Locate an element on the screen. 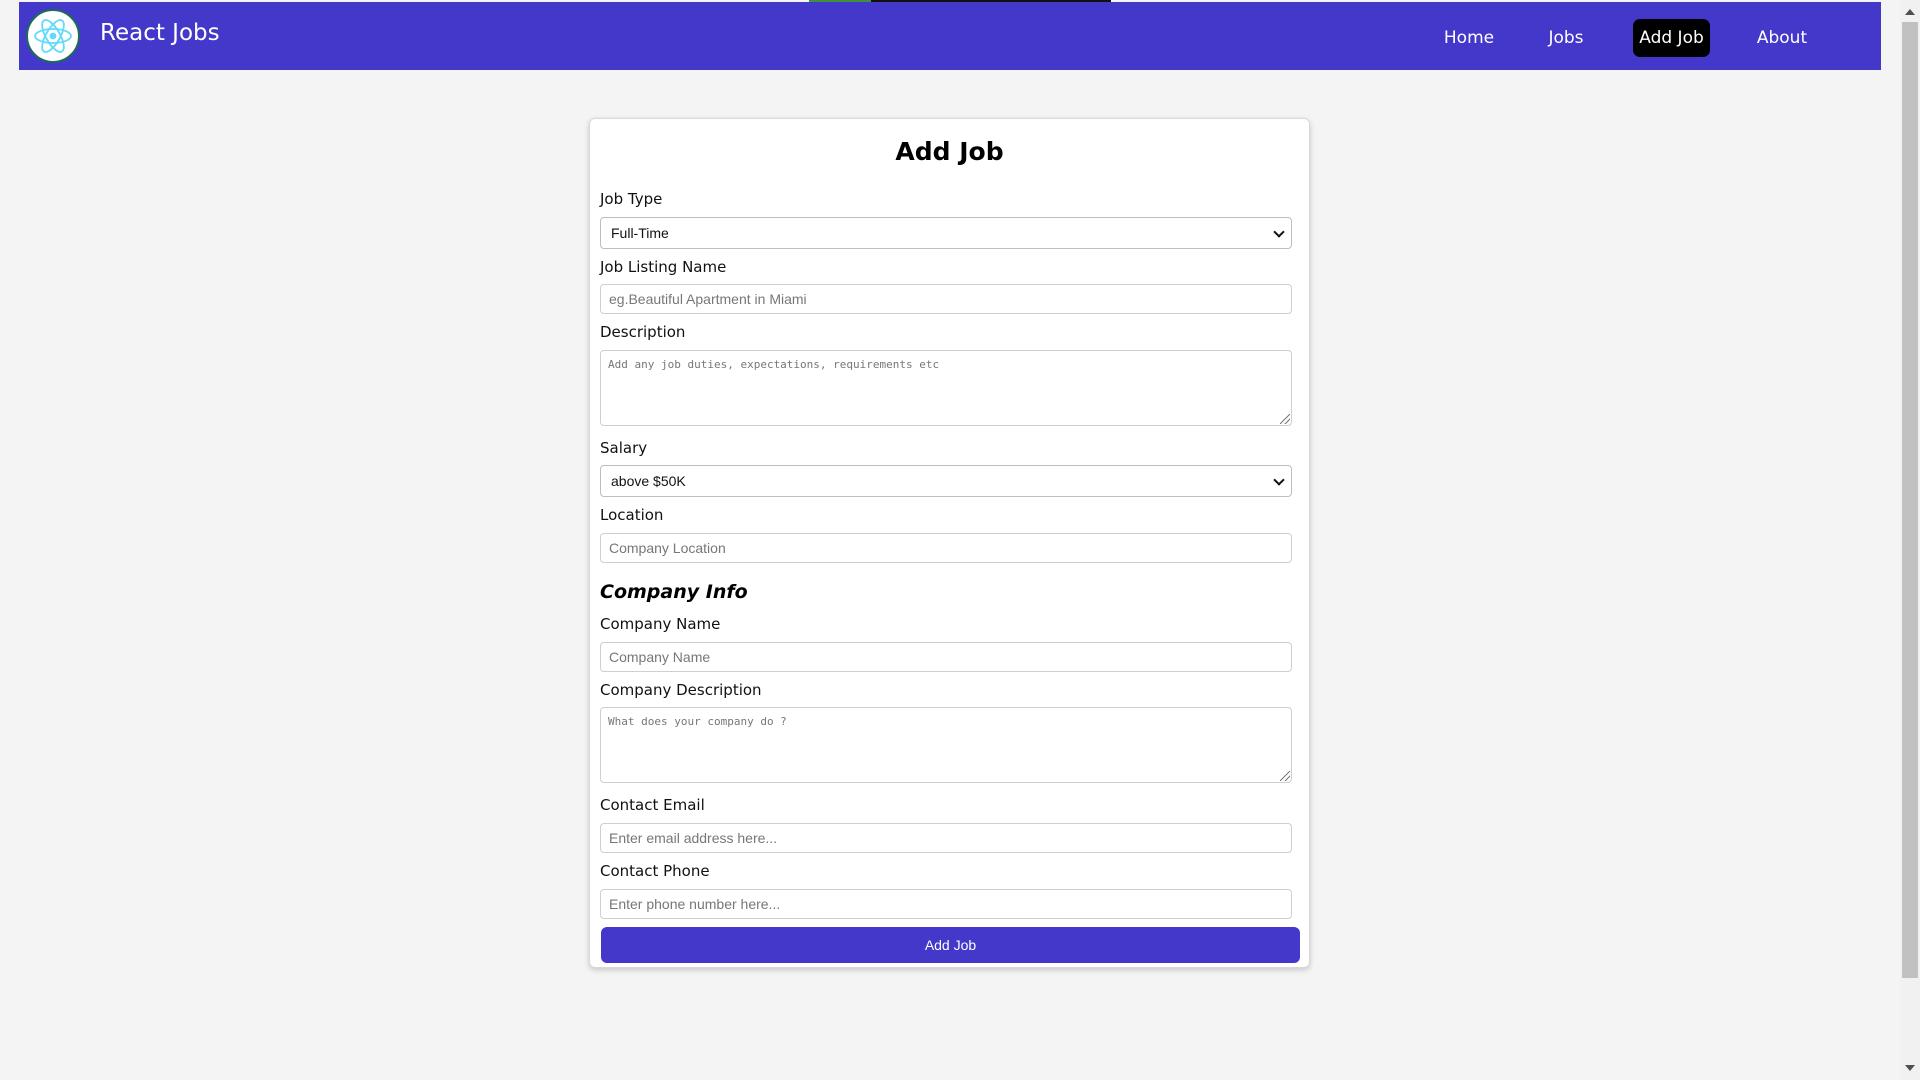 The image size is (1920, 1080). nav-link-jobs: Jobs is located at coordinates (1566, 38).